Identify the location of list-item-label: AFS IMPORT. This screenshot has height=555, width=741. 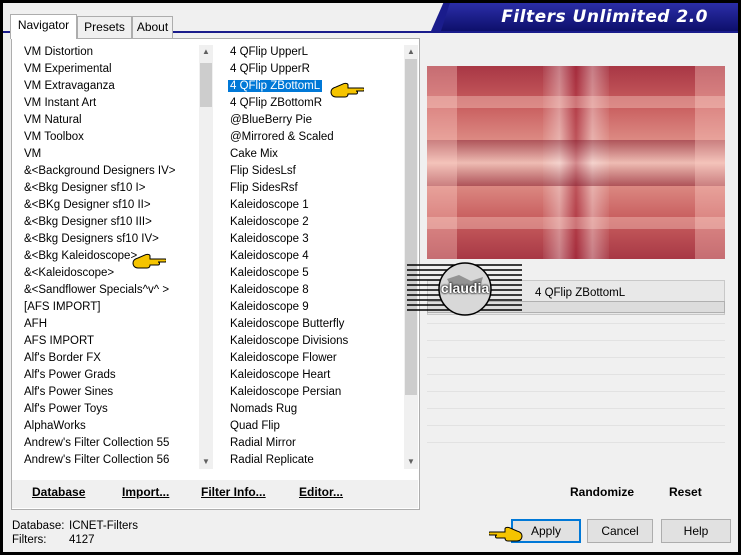
(59, 341).